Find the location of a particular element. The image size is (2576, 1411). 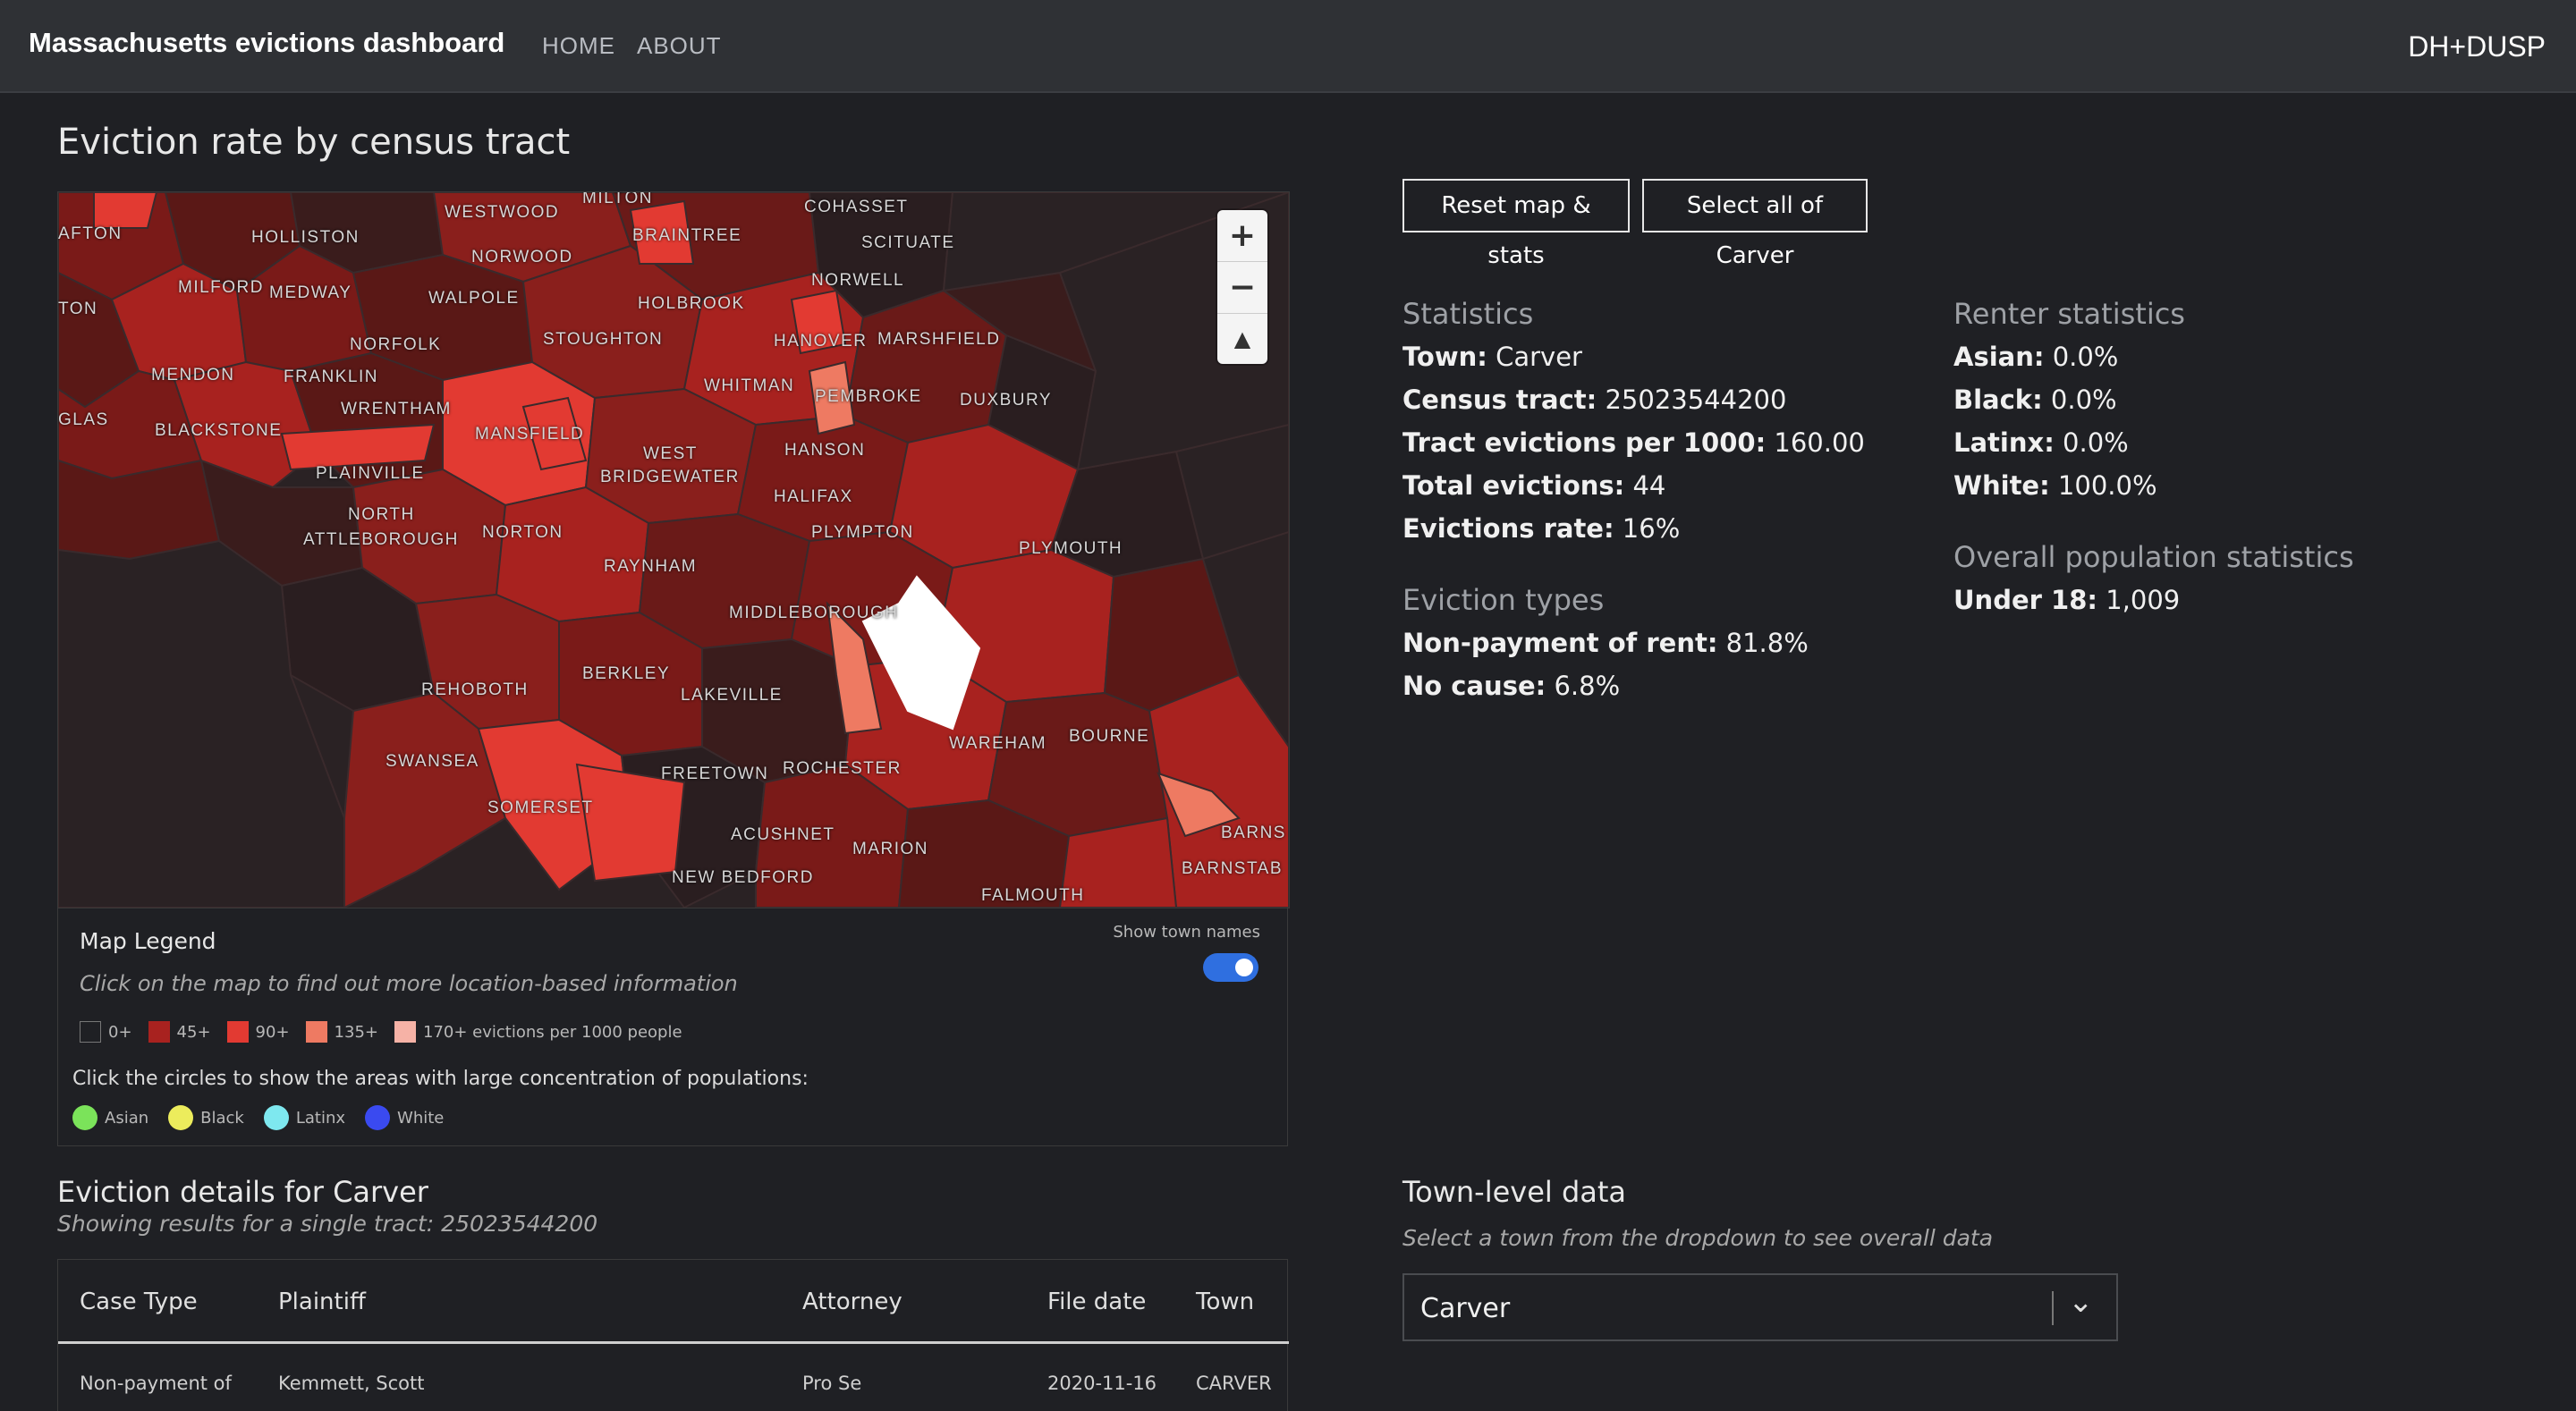

column-header-attorney: Attorney is located at coordinates (852, 1302).